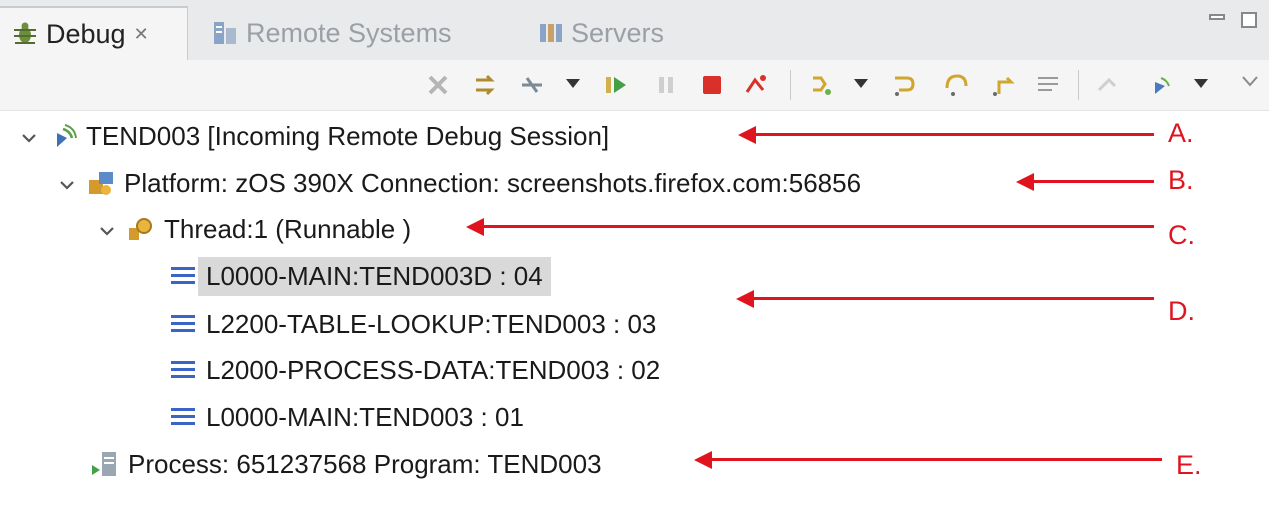 The image size is (1269, 508). I want to click on tab-remote-systems-label: Remote Systems, so click(349, 32).